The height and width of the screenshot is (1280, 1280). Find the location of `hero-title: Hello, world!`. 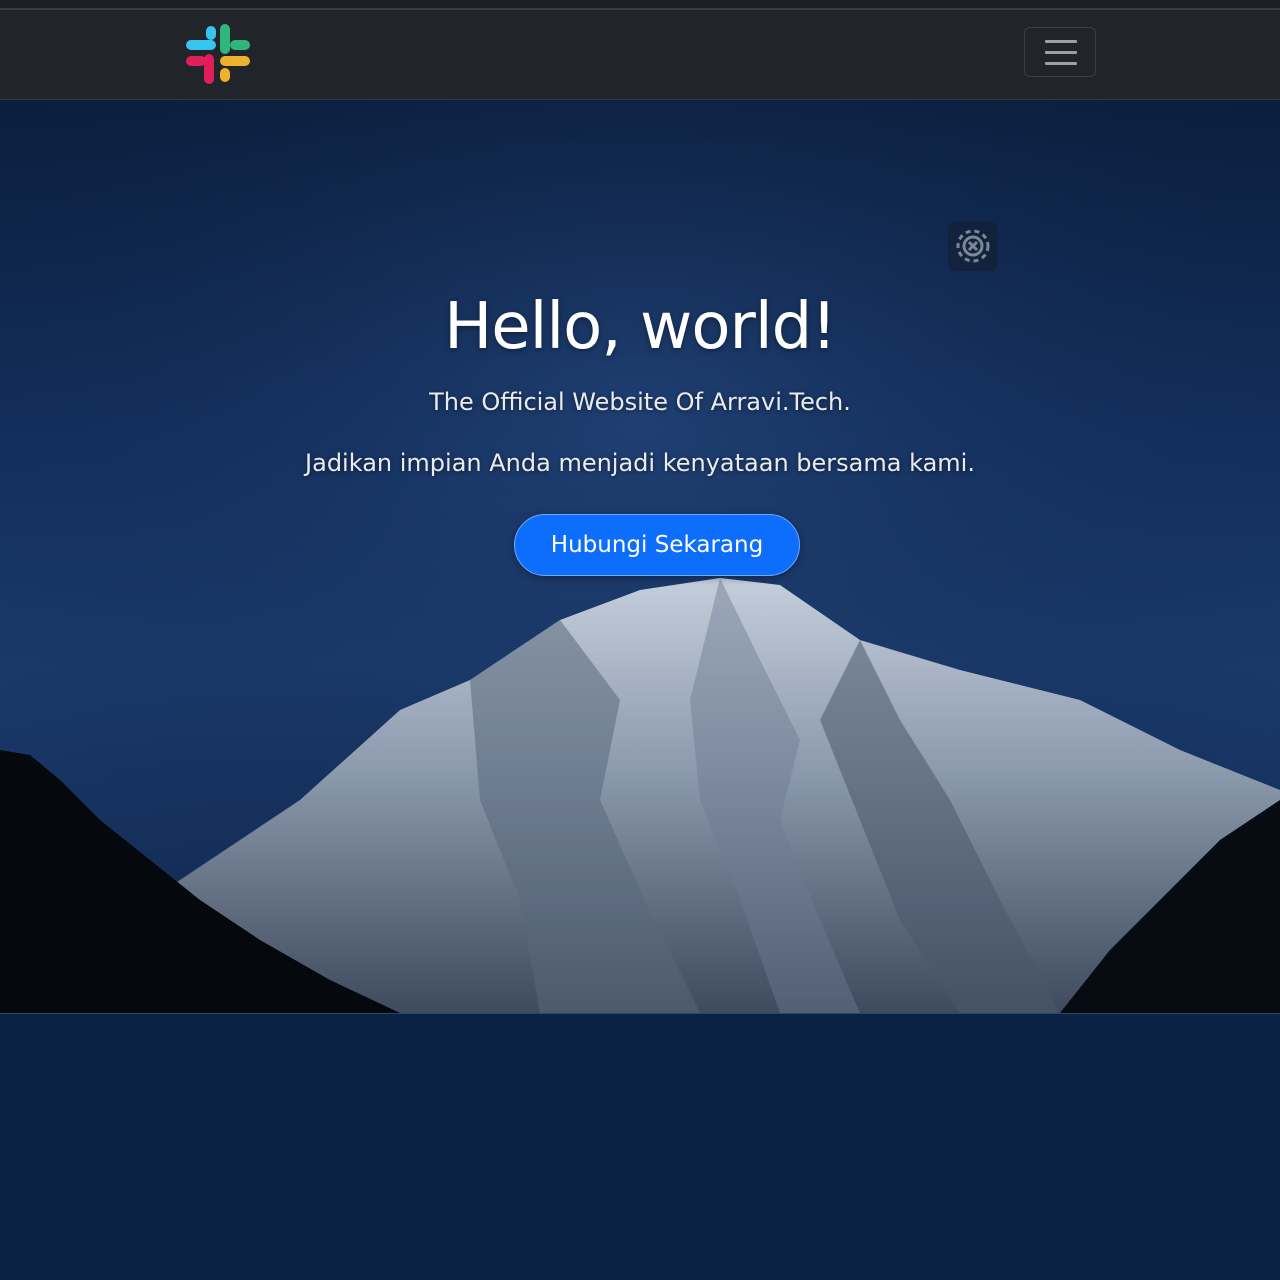

hero-title: Hello, world! is located at coordinates (640, 327).